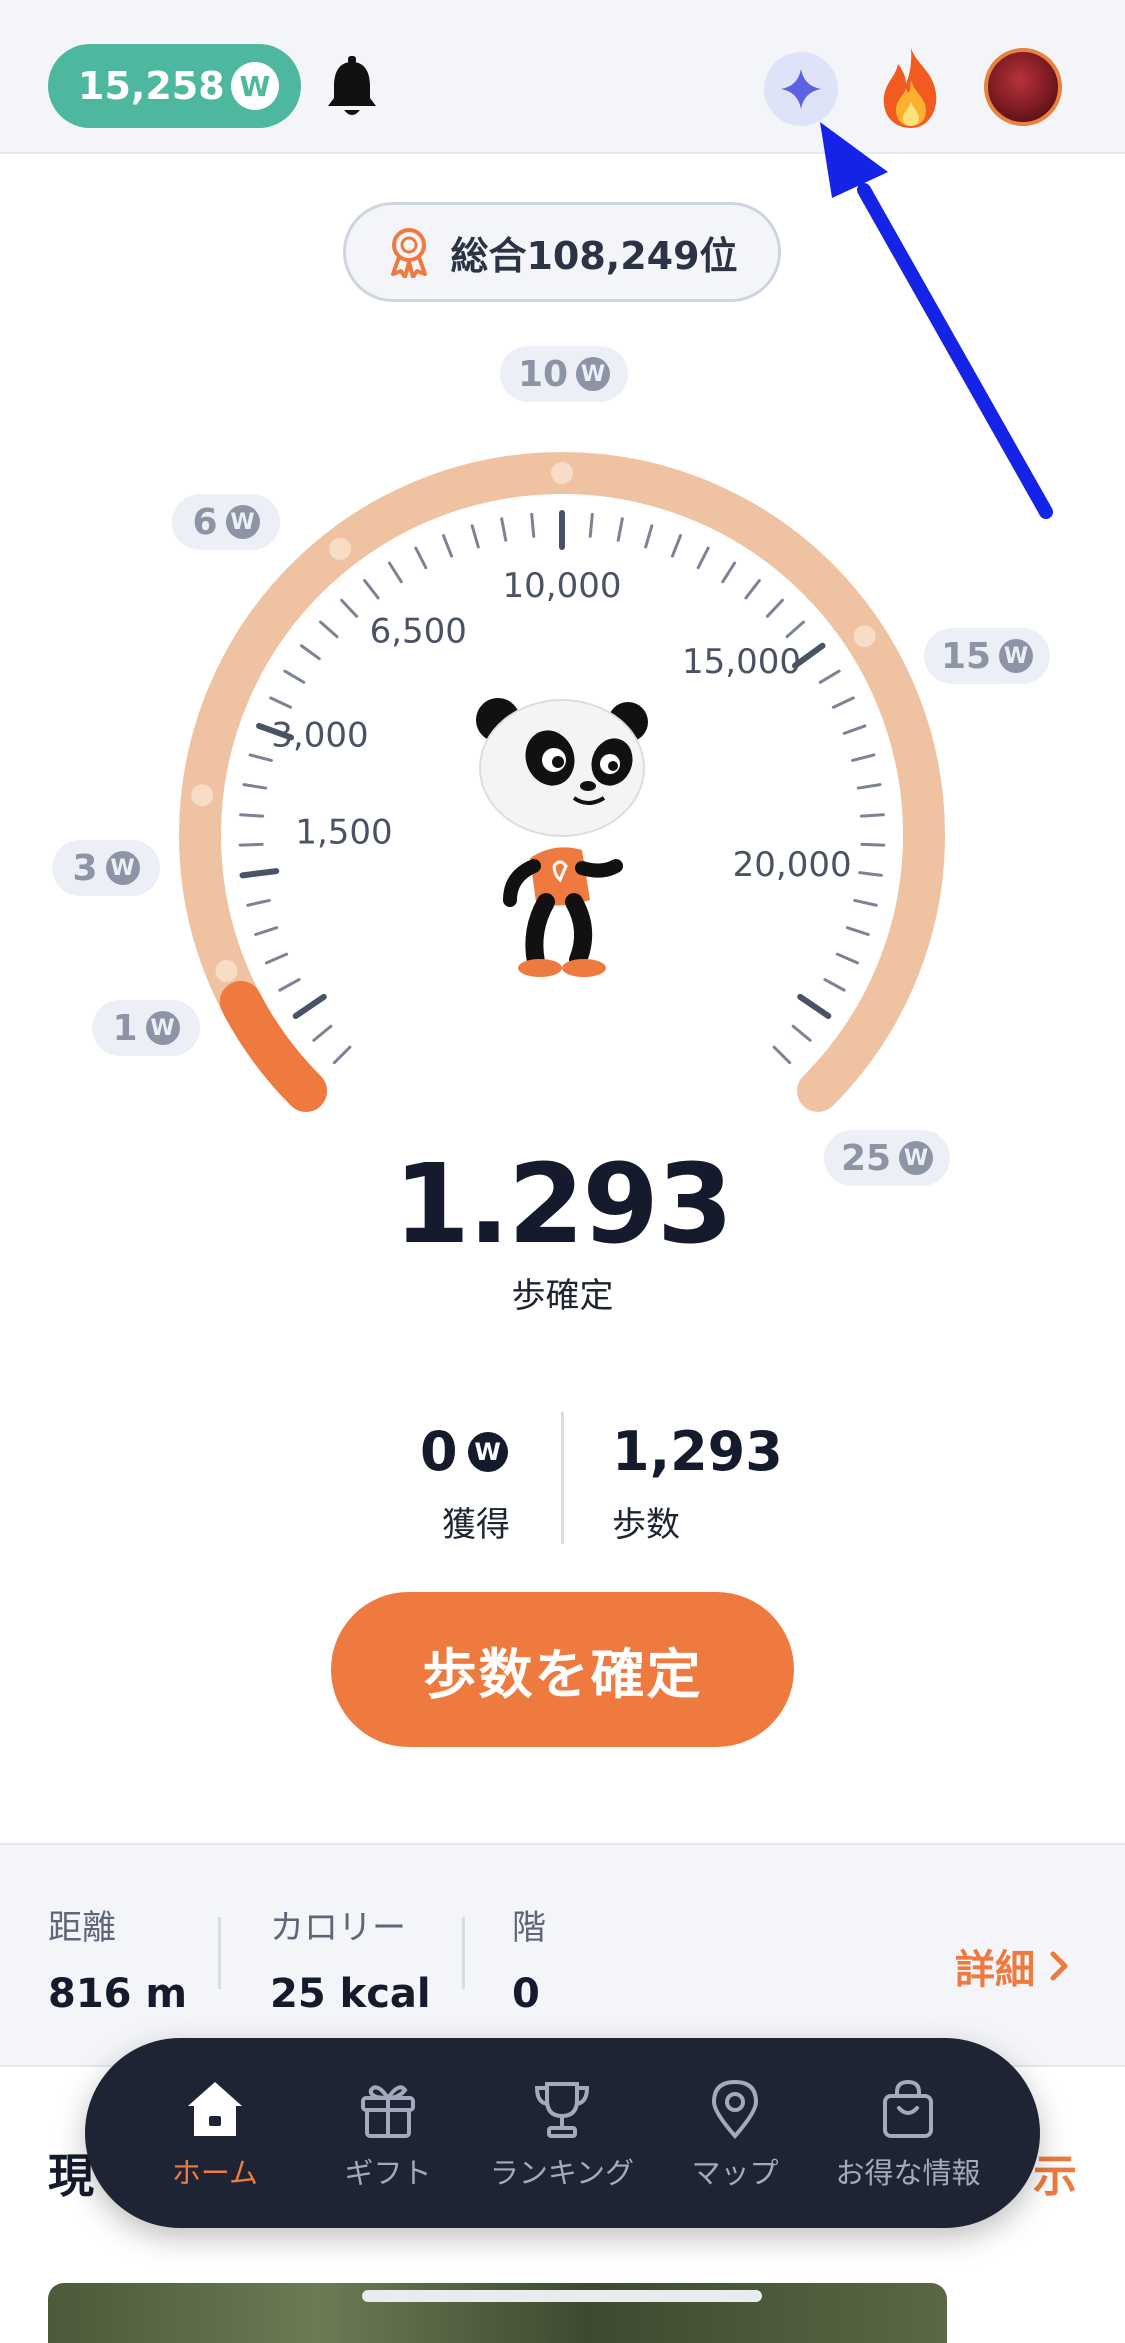  What do you see at coordinates (1023, 87) in the screenshot?
I see `profile-avatar` at bounding box center [1023, 87].